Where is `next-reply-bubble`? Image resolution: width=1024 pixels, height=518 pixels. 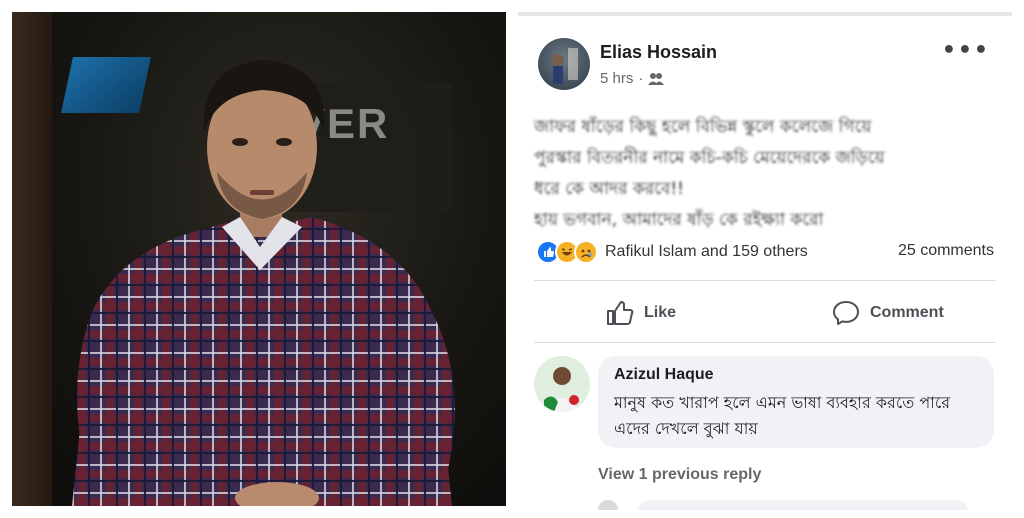 next-reply-bubble is located at coordinates (803, 505).